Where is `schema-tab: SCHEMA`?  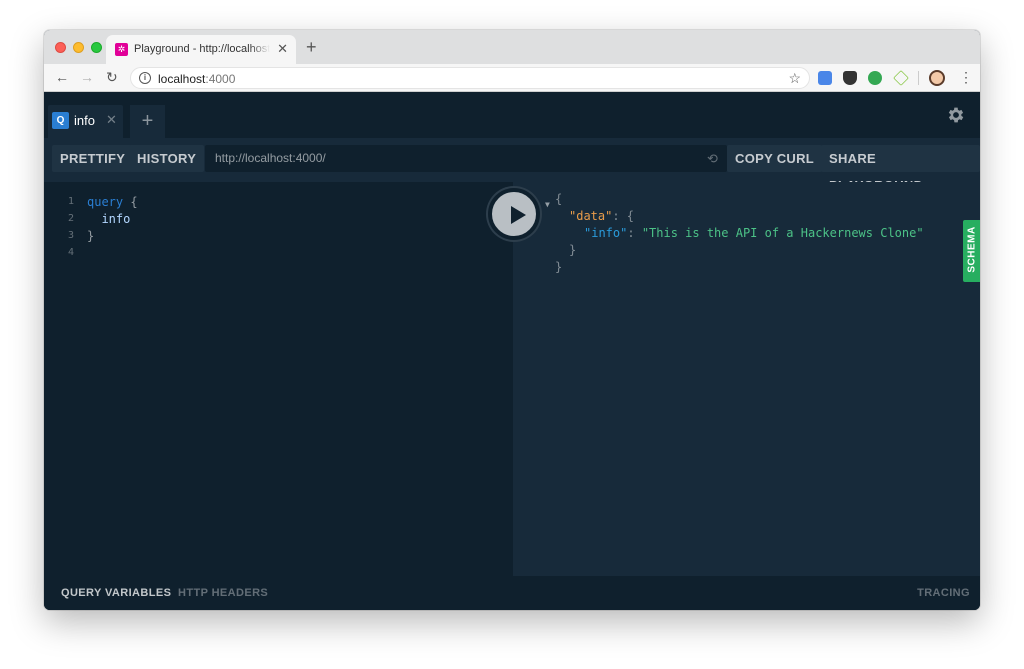
schema-tab: SCHEMA is located at coordinates (971, 251).